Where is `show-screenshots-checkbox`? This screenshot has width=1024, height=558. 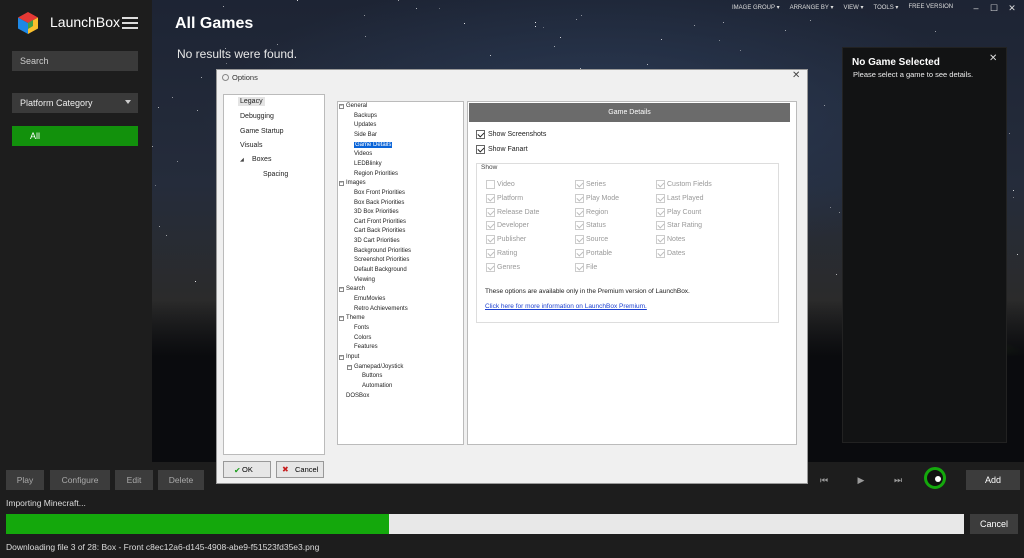 show-screenshots-checkbox is located at coordinates (480, 134).